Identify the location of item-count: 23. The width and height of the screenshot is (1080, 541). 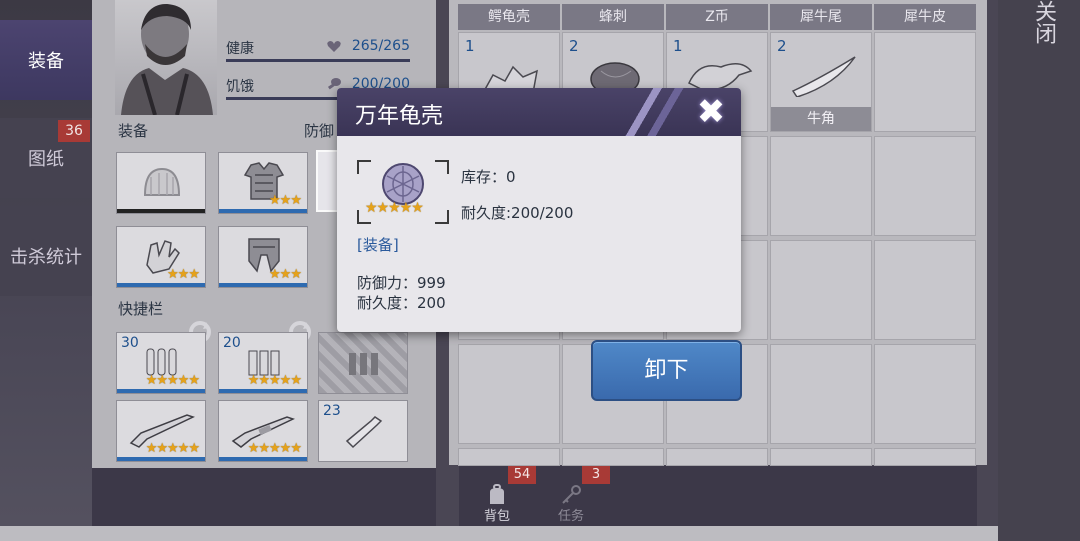
(332, 411).